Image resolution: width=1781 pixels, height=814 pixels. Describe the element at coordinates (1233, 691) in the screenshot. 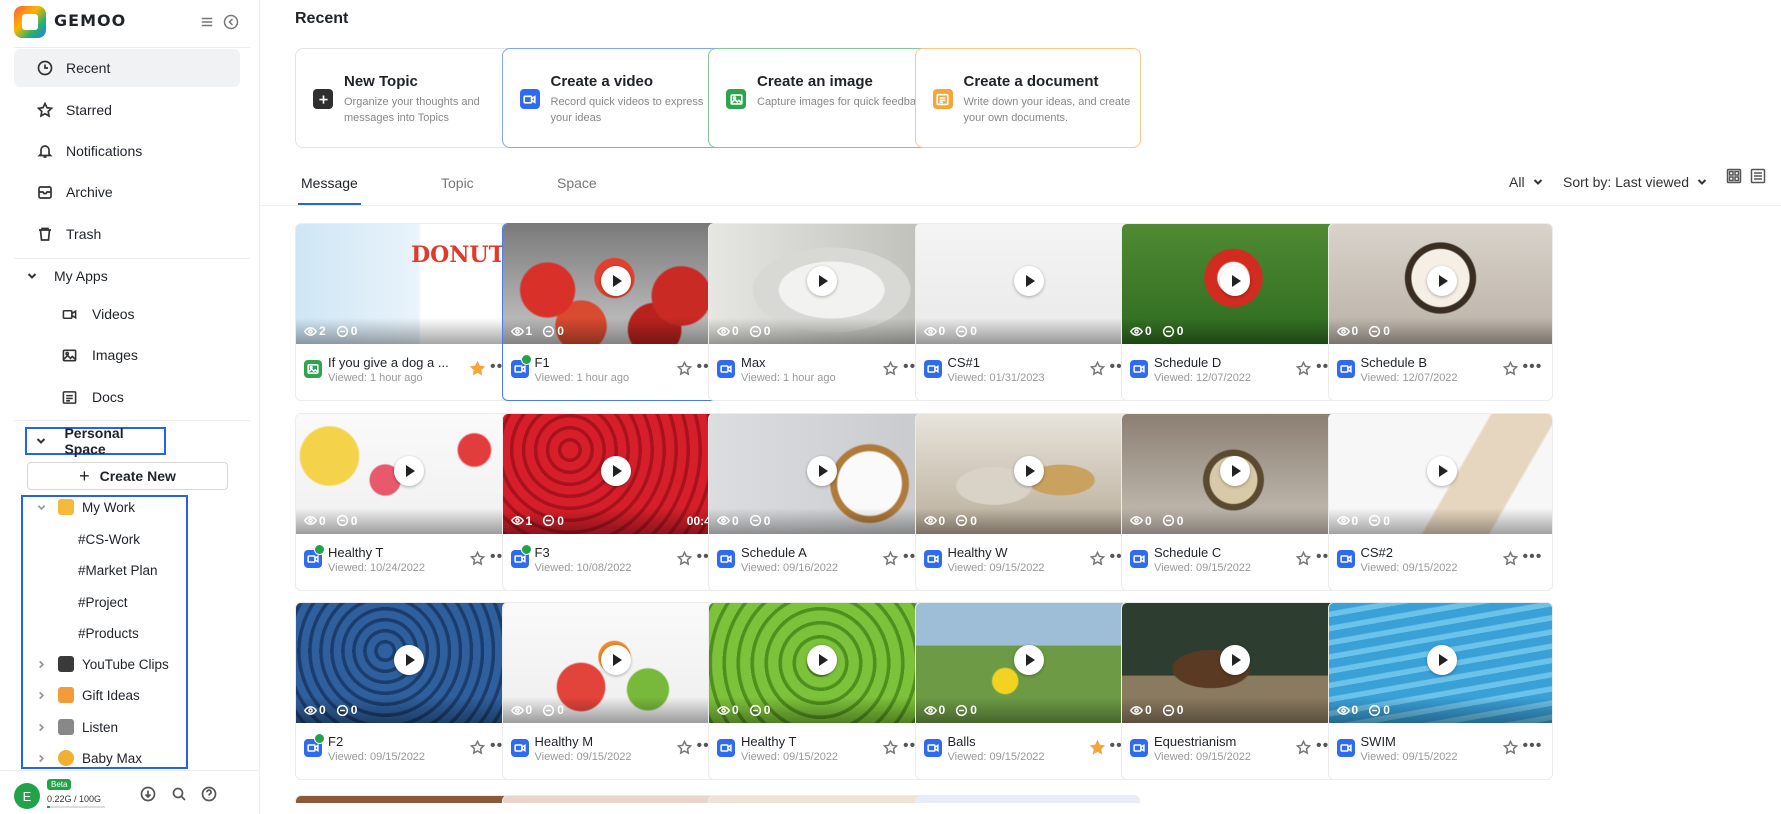

I see `message-card: 0 0 Equestrianism Viewed: 09/15/2022 •••` at that location.